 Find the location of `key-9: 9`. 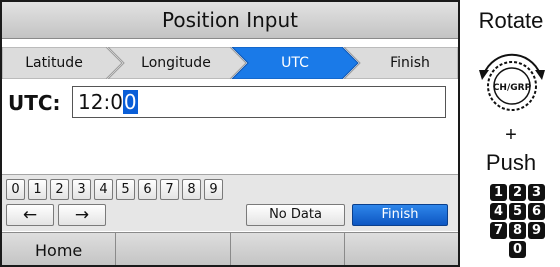

key-9: 9 is located at coordinates (213, 189).